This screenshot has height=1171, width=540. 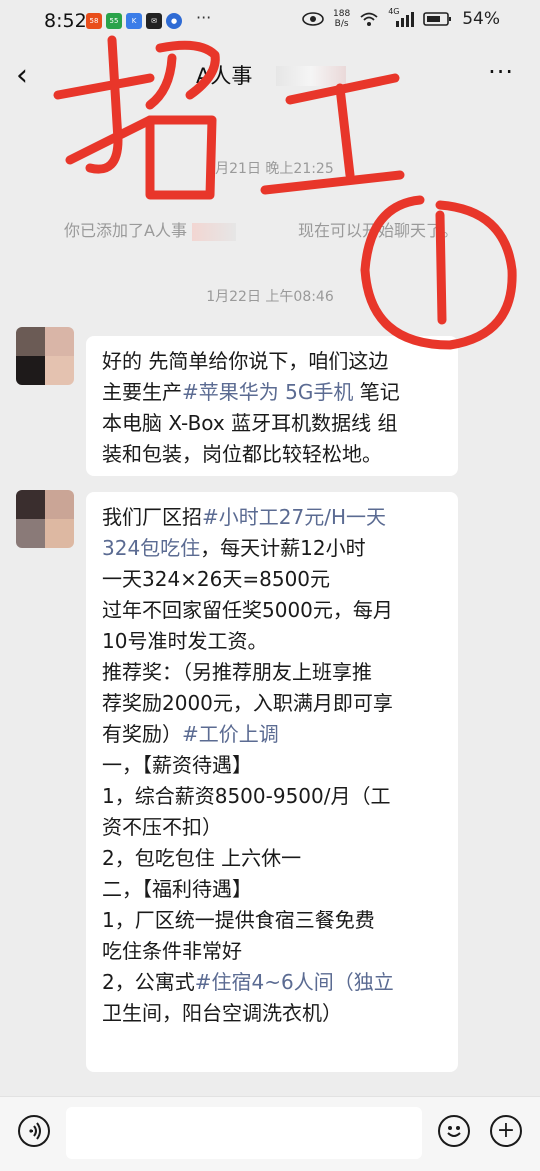 I want to click on message-line: 324包吃住，每天计薪12小时, so click(x=273, y=548).